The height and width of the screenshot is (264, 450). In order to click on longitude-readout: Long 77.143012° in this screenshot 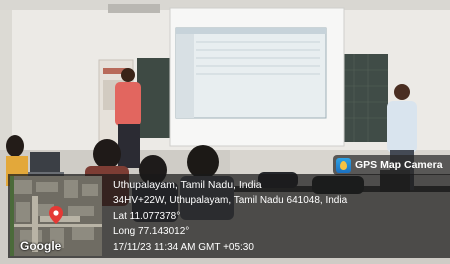, I will do `click(151, 232)`.